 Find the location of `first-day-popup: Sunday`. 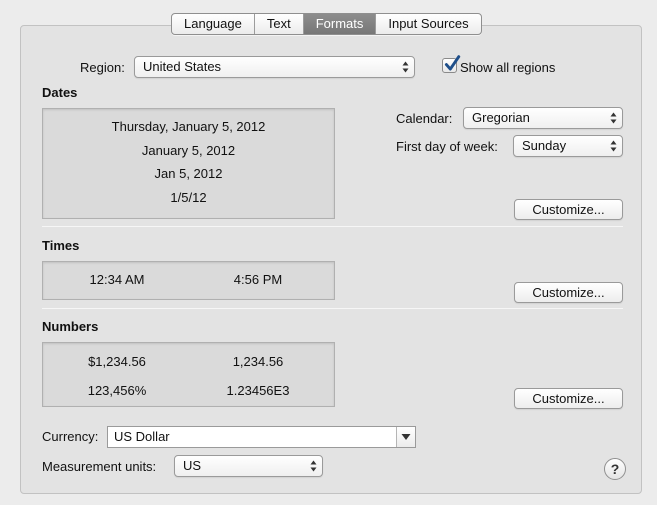

first-day-popup: Sunday is located at coordinates (568, 146).